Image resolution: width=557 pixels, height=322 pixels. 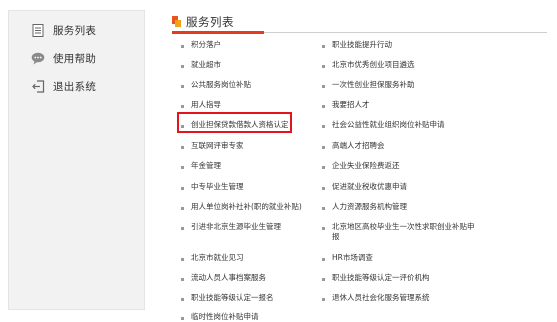 I want to click on service-link-hr-market-survey: HR市场调查, so click(x=347, y=258).